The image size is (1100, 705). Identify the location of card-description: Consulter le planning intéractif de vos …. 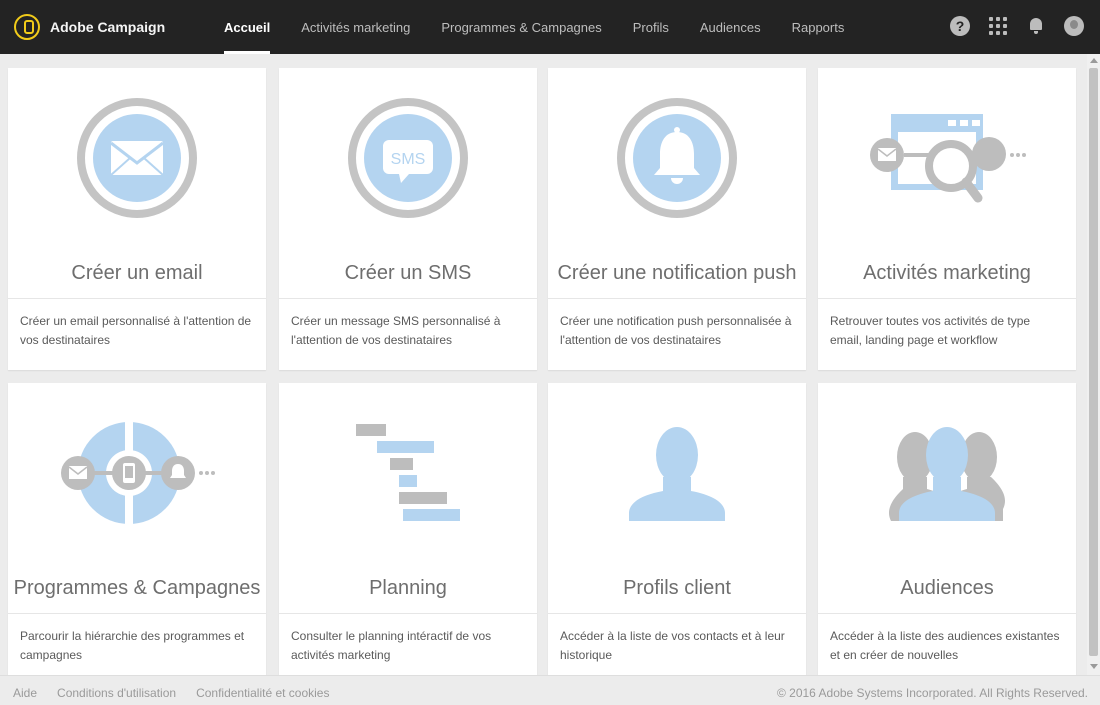
(391, 645).